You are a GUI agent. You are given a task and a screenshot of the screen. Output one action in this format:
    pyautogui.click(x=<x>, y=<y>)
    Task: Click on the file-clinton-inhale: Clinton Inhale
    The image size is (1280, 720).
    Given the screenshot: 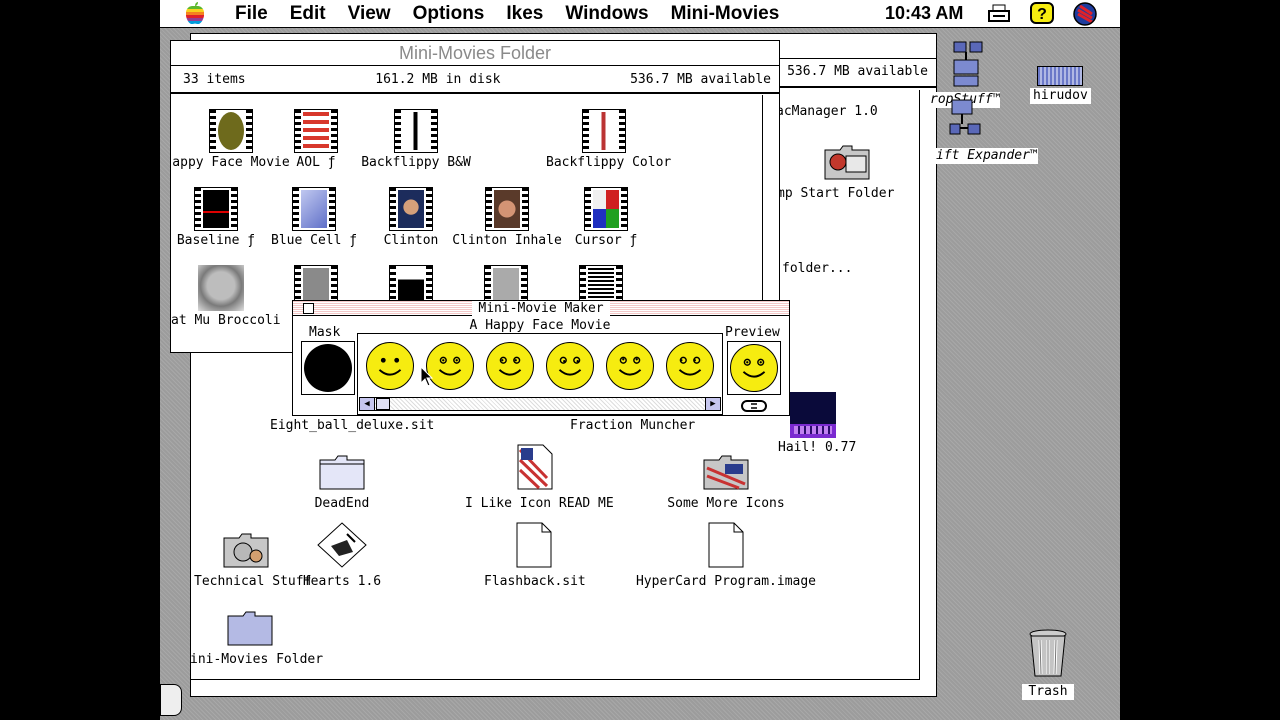 What is the action you would take?
    pyautogui.click(x=507, y=218)
    